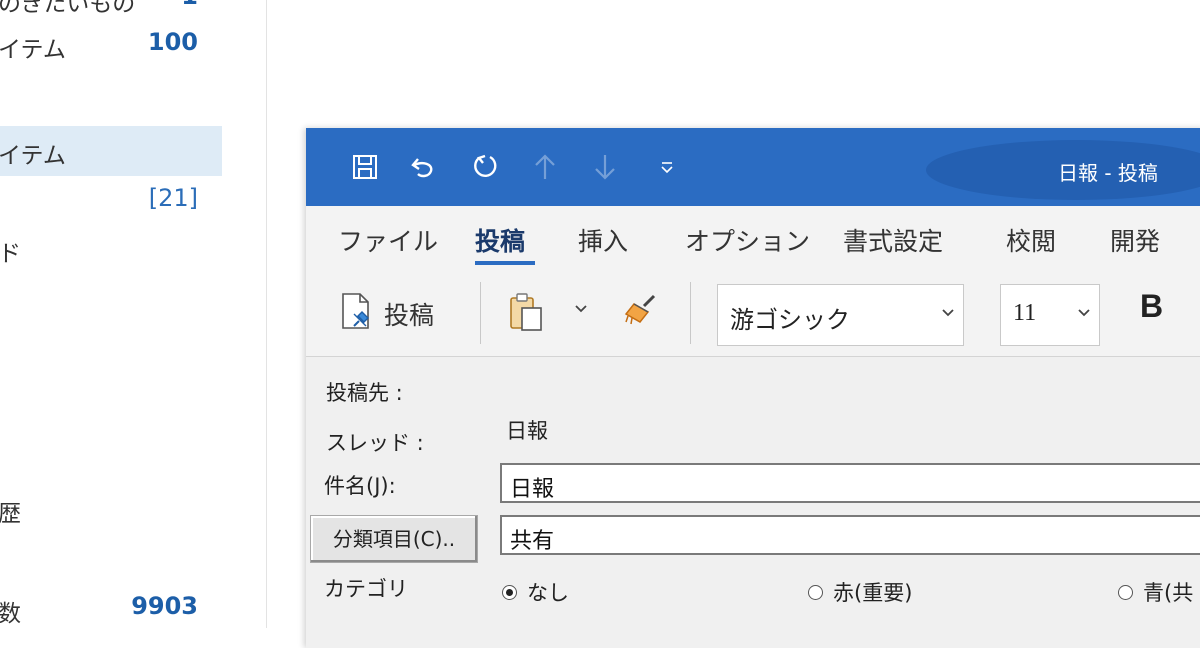 The width and height of the screenshot is (1200, 648). Describe the element at coordinates (1108, 173) in the screenshot. I see `window-title: 日報 - 投稿` at that location.